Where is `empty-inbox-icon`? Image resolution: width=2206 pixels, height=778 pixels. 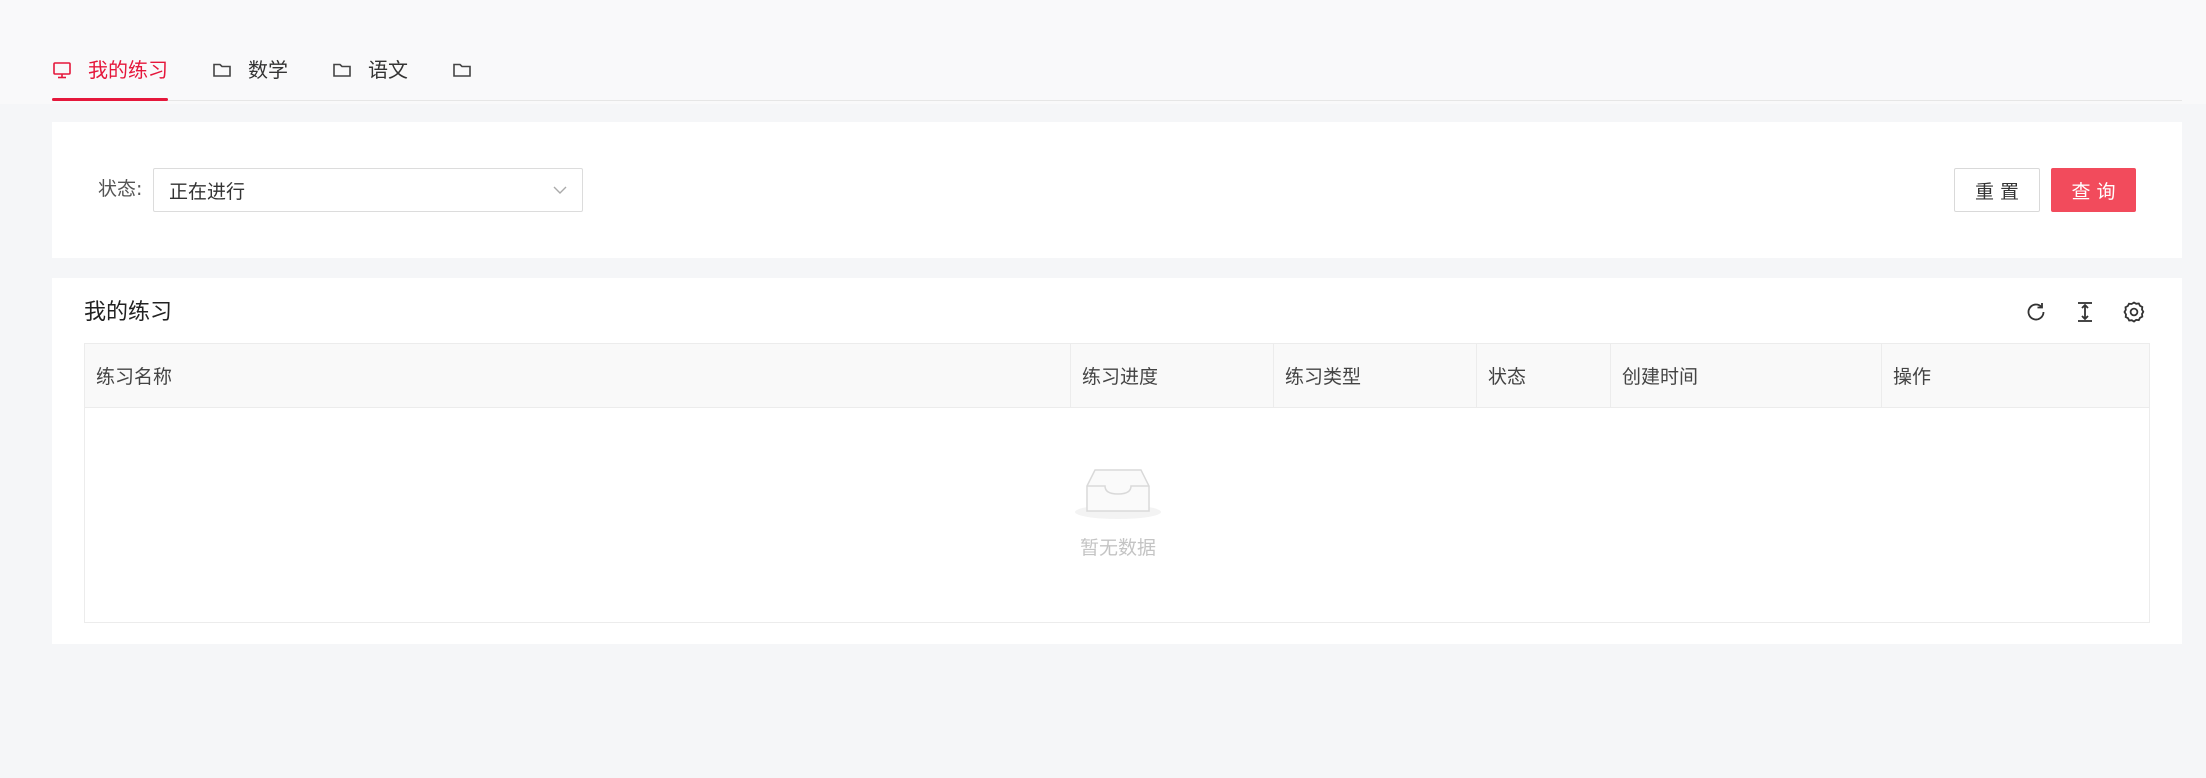 empty-inbox-icon is located at coordinates (1118, 494).